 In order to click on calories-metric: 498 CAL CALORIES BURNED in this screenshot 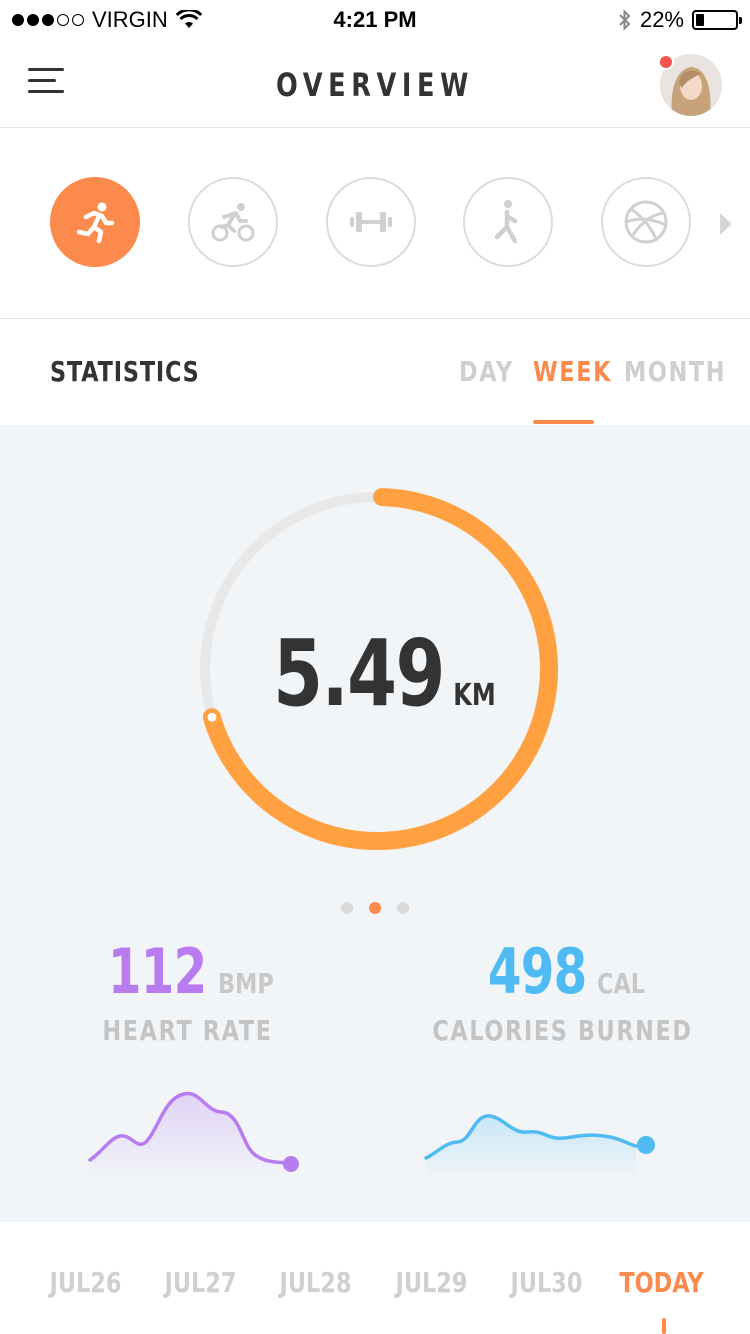, I will do `click(562, 991)`.